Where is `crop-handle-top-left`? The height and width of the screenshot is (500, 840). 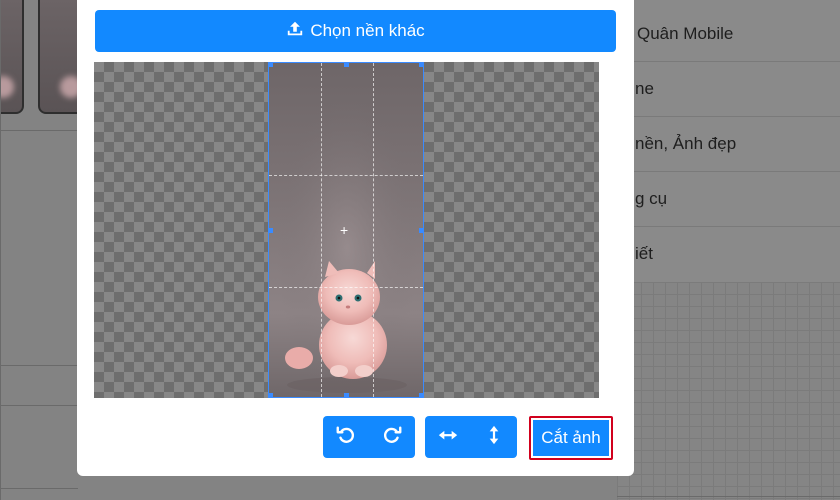
crop-handle-top-left is located at coordinates (271, 65).